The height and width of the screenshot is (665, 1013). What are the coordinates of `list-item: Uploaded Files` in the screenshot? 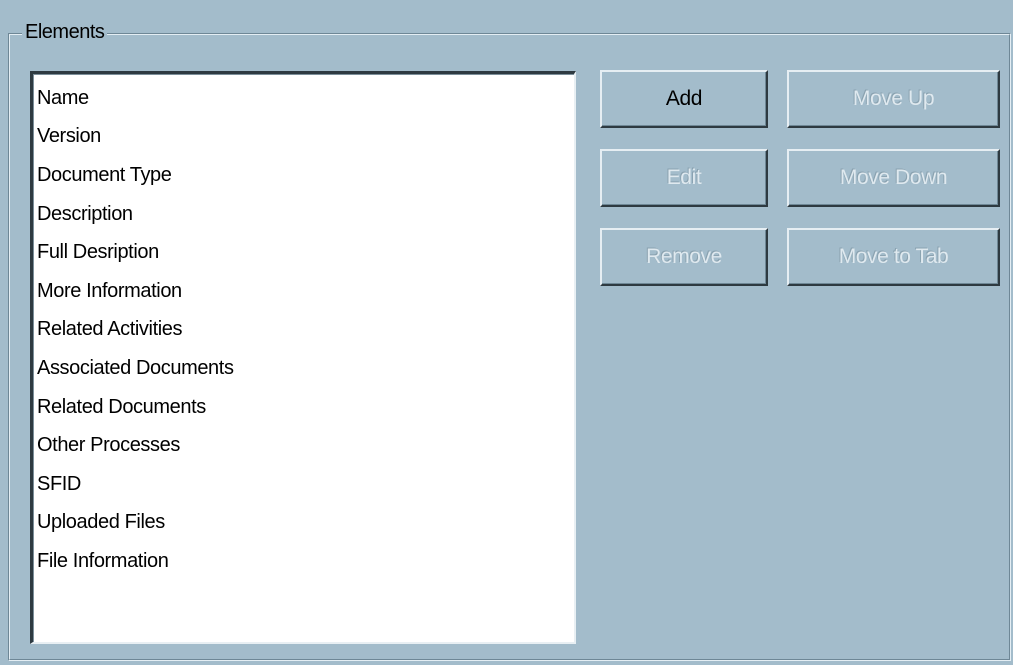 It's located at (101, 522).